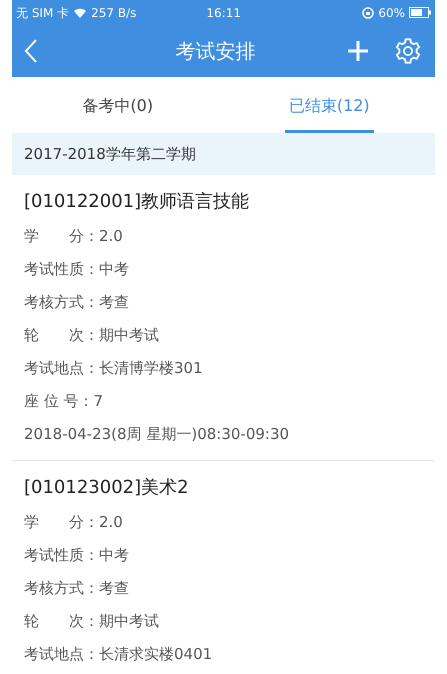 The height and width of the screenshot is (674, 447). I want to click on carrier-text: 无 SIM 卡, so click(43, 13).